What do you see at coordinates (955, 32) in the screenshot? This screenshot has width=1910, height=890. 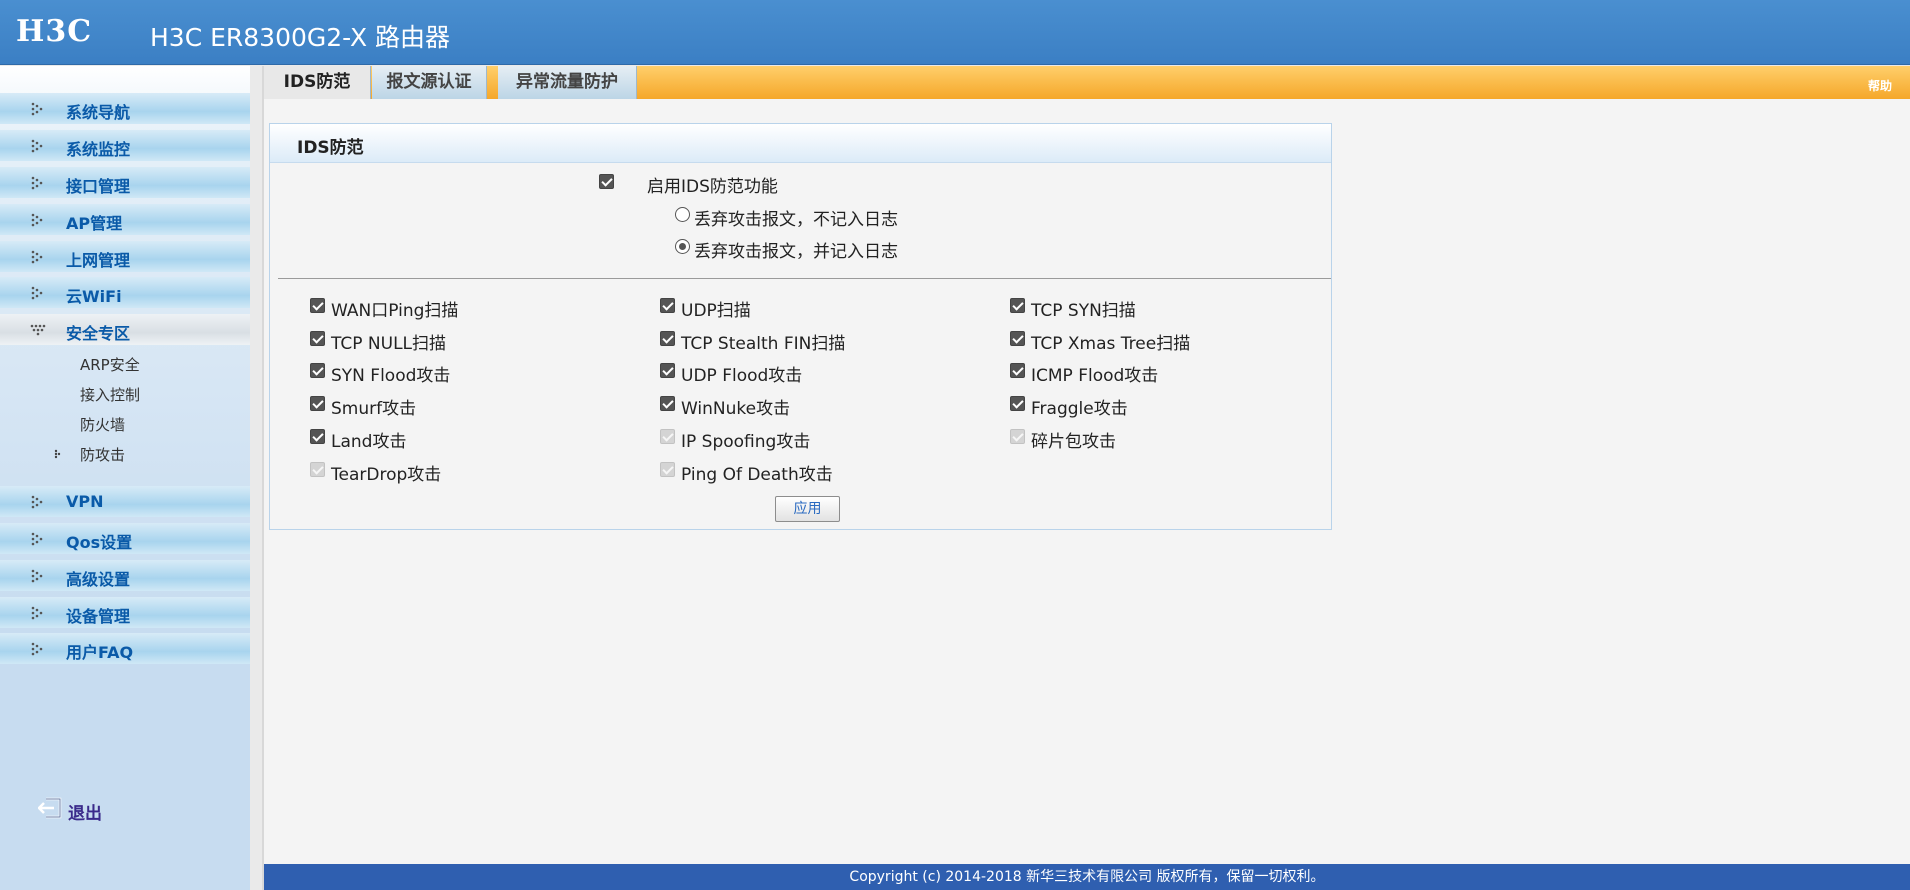 I see `top-header: H3C H3C ER8300G2-X 路由器` at bounding box center [955, 32].